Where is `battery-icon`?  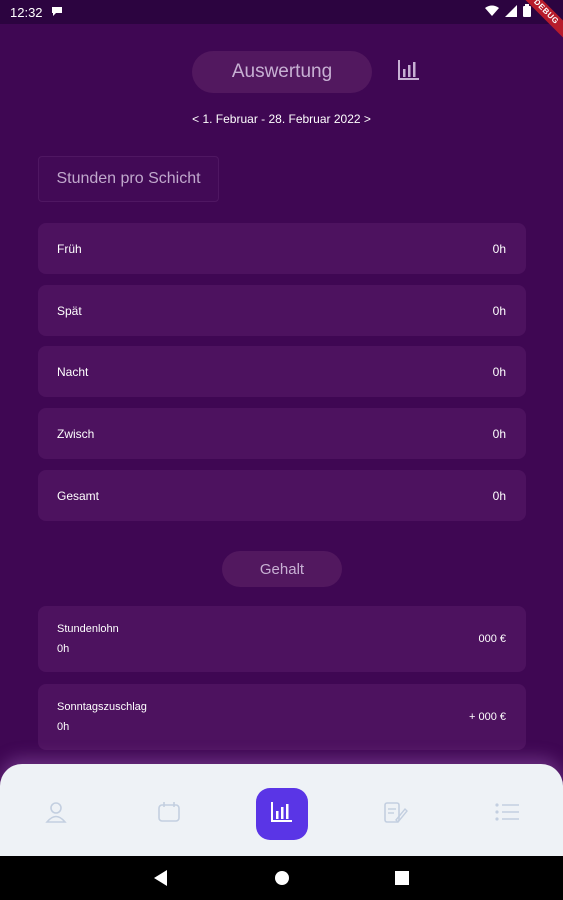 battery-icon is located at coordinates (527, 12).